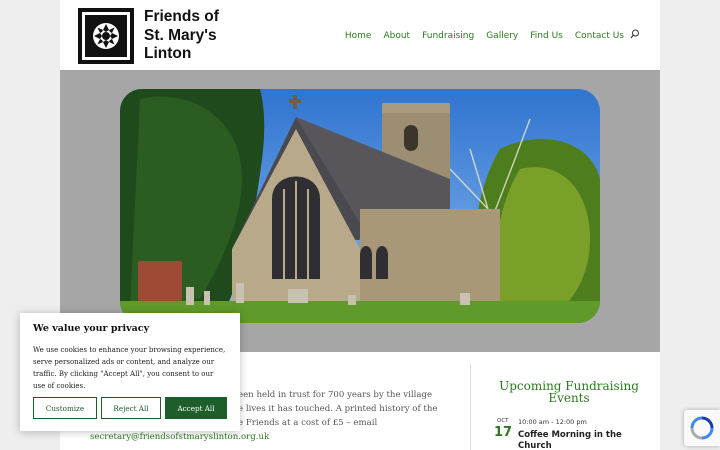 This screenshot has width=720, height=450. Describe the element at coordinates (196, 408) in the screenshot. I see `accept-all-button: Accept All` at that location.